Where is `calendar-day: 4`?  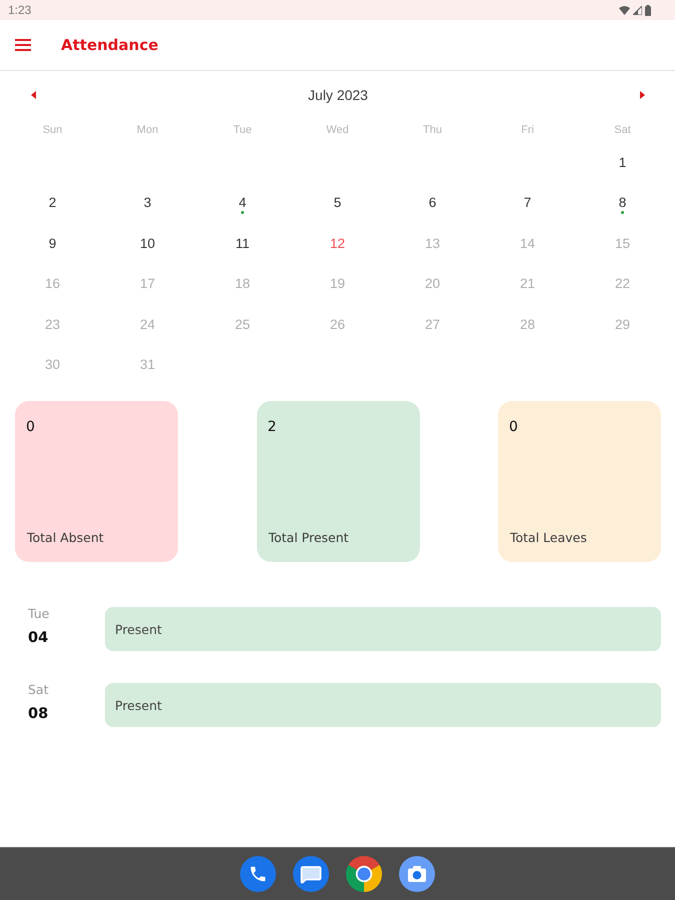
calendar-day: 4 is located at coordinates (242, 203).